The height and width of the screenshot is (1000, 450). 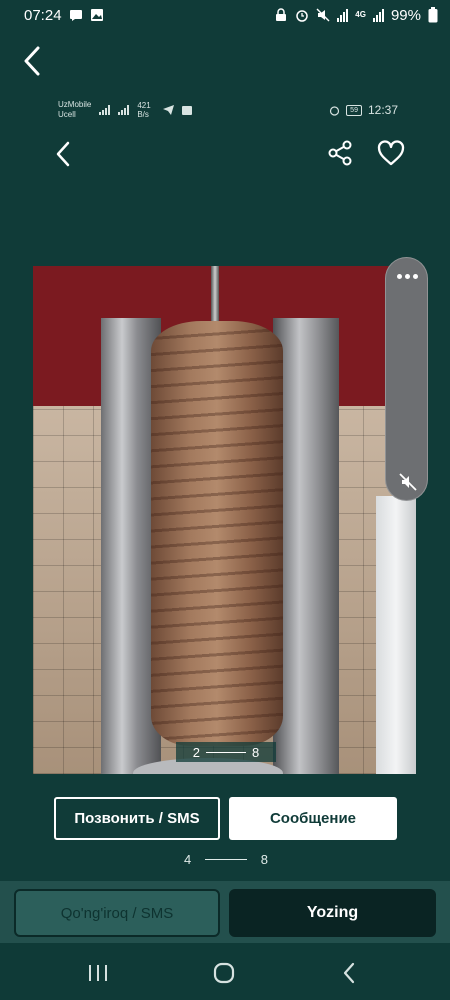 I want to click on system-navigation-bar, so click(x=225, y=971).